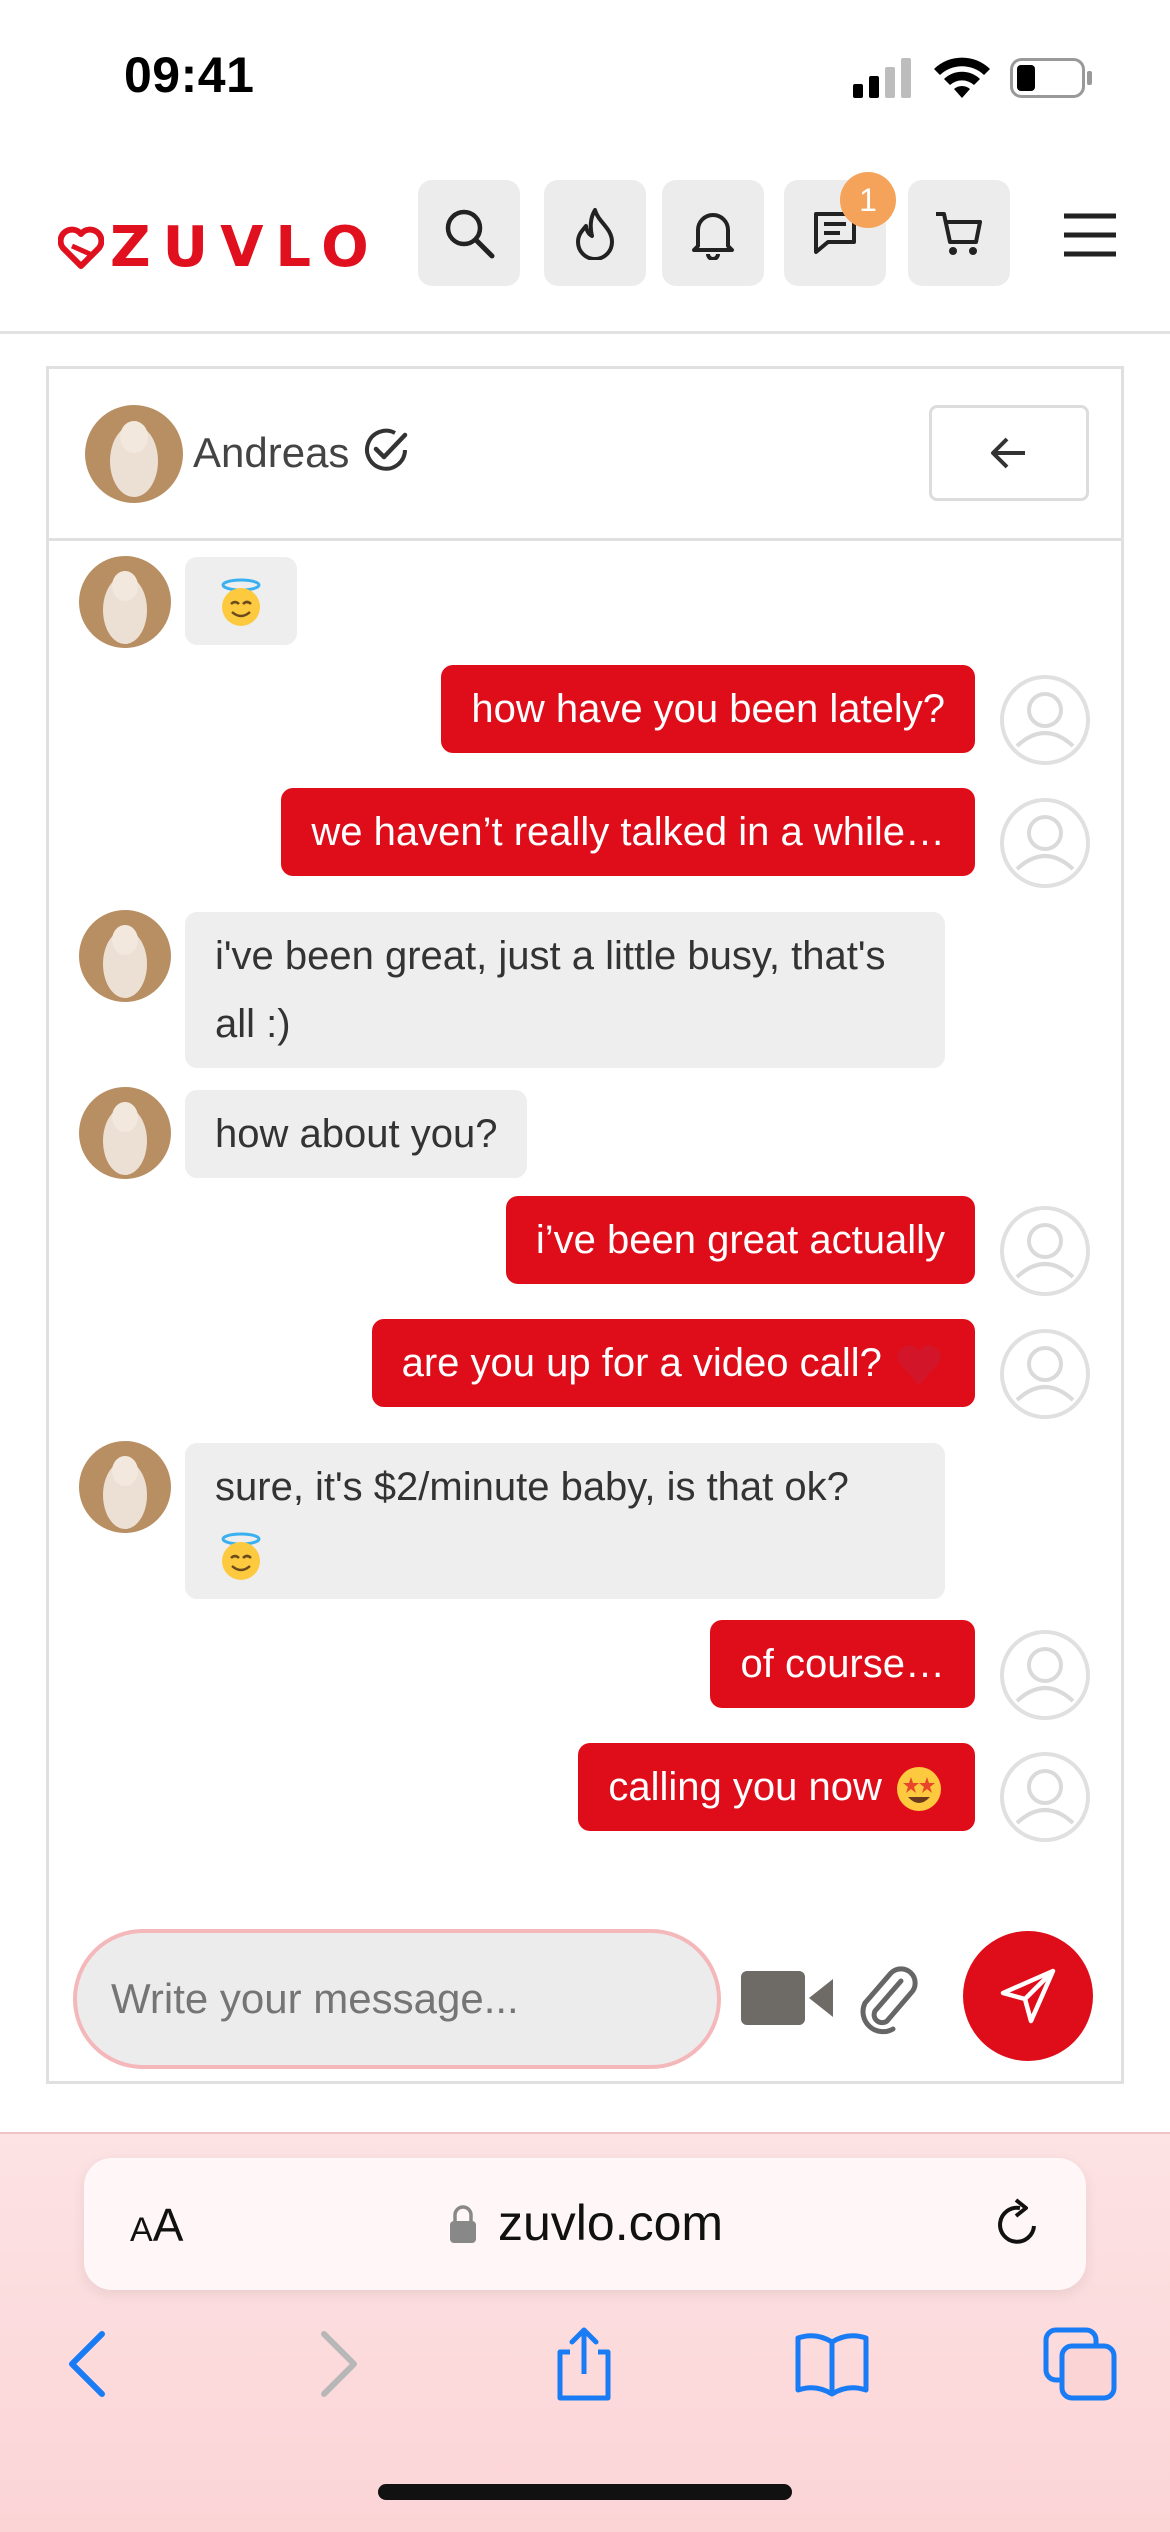 The height and width of the screenshot is (2532, 1170). I want to click on contact-name: Andreas, so click(271, 452).